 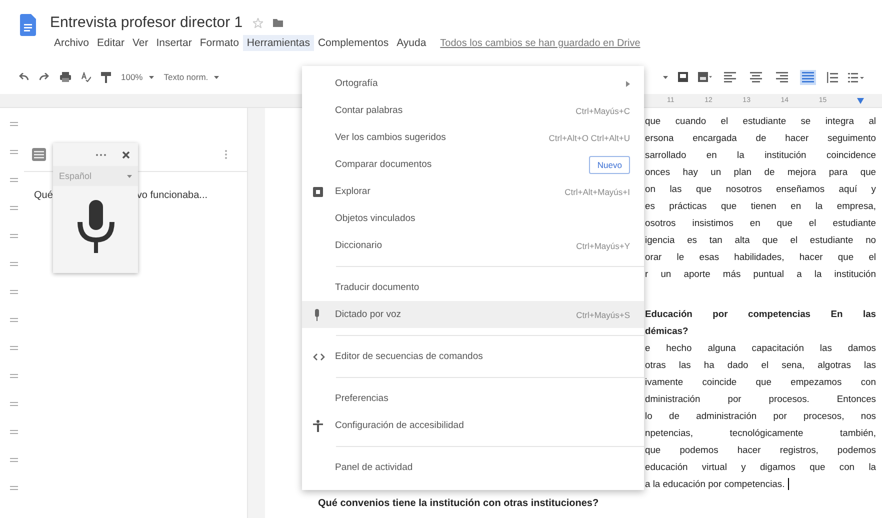 I want to click on save-status-link: Todos los cambios se han guardado en Drive, so click(x=540, y=43).